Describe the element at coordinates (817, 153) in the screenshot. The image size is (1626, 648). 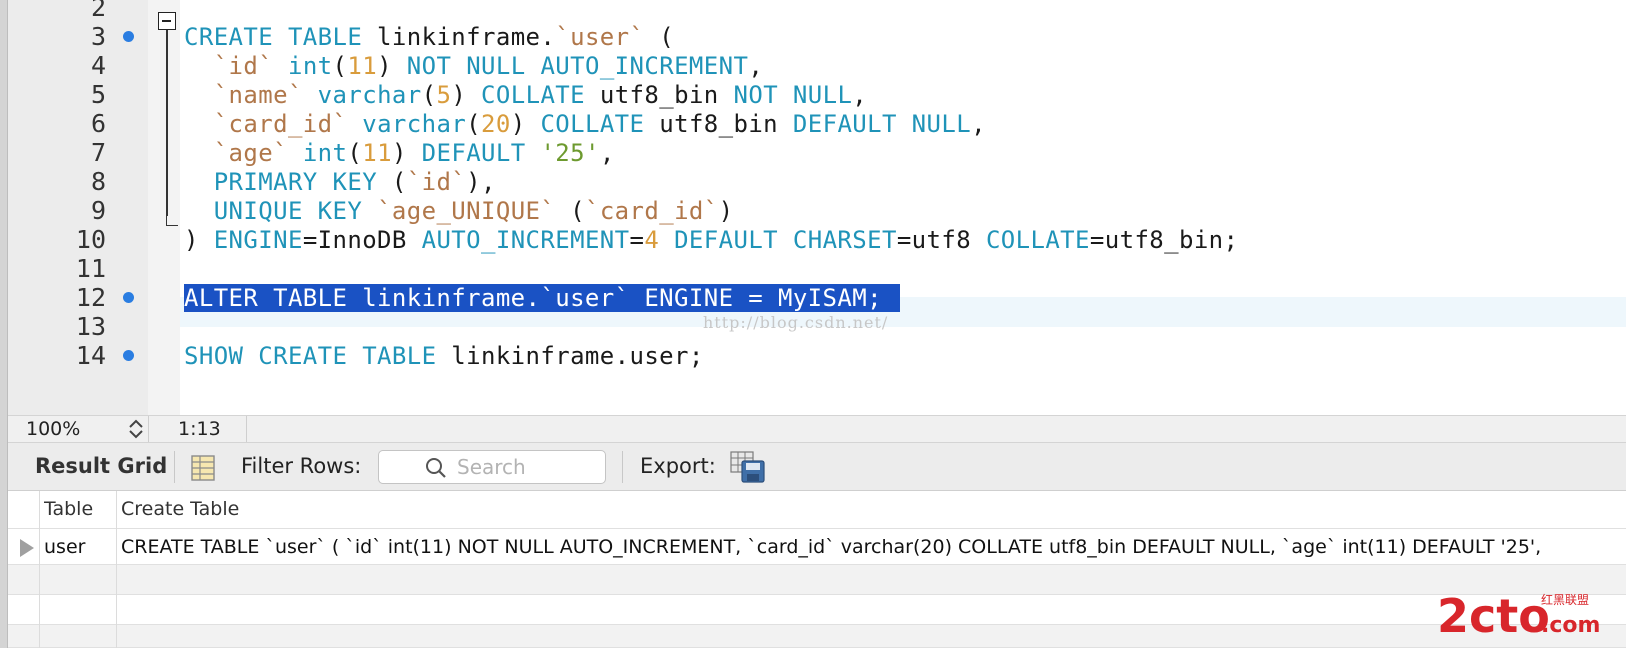
I see `code-line: 7 `age` int(11) DEFAULT '25',` at that location.